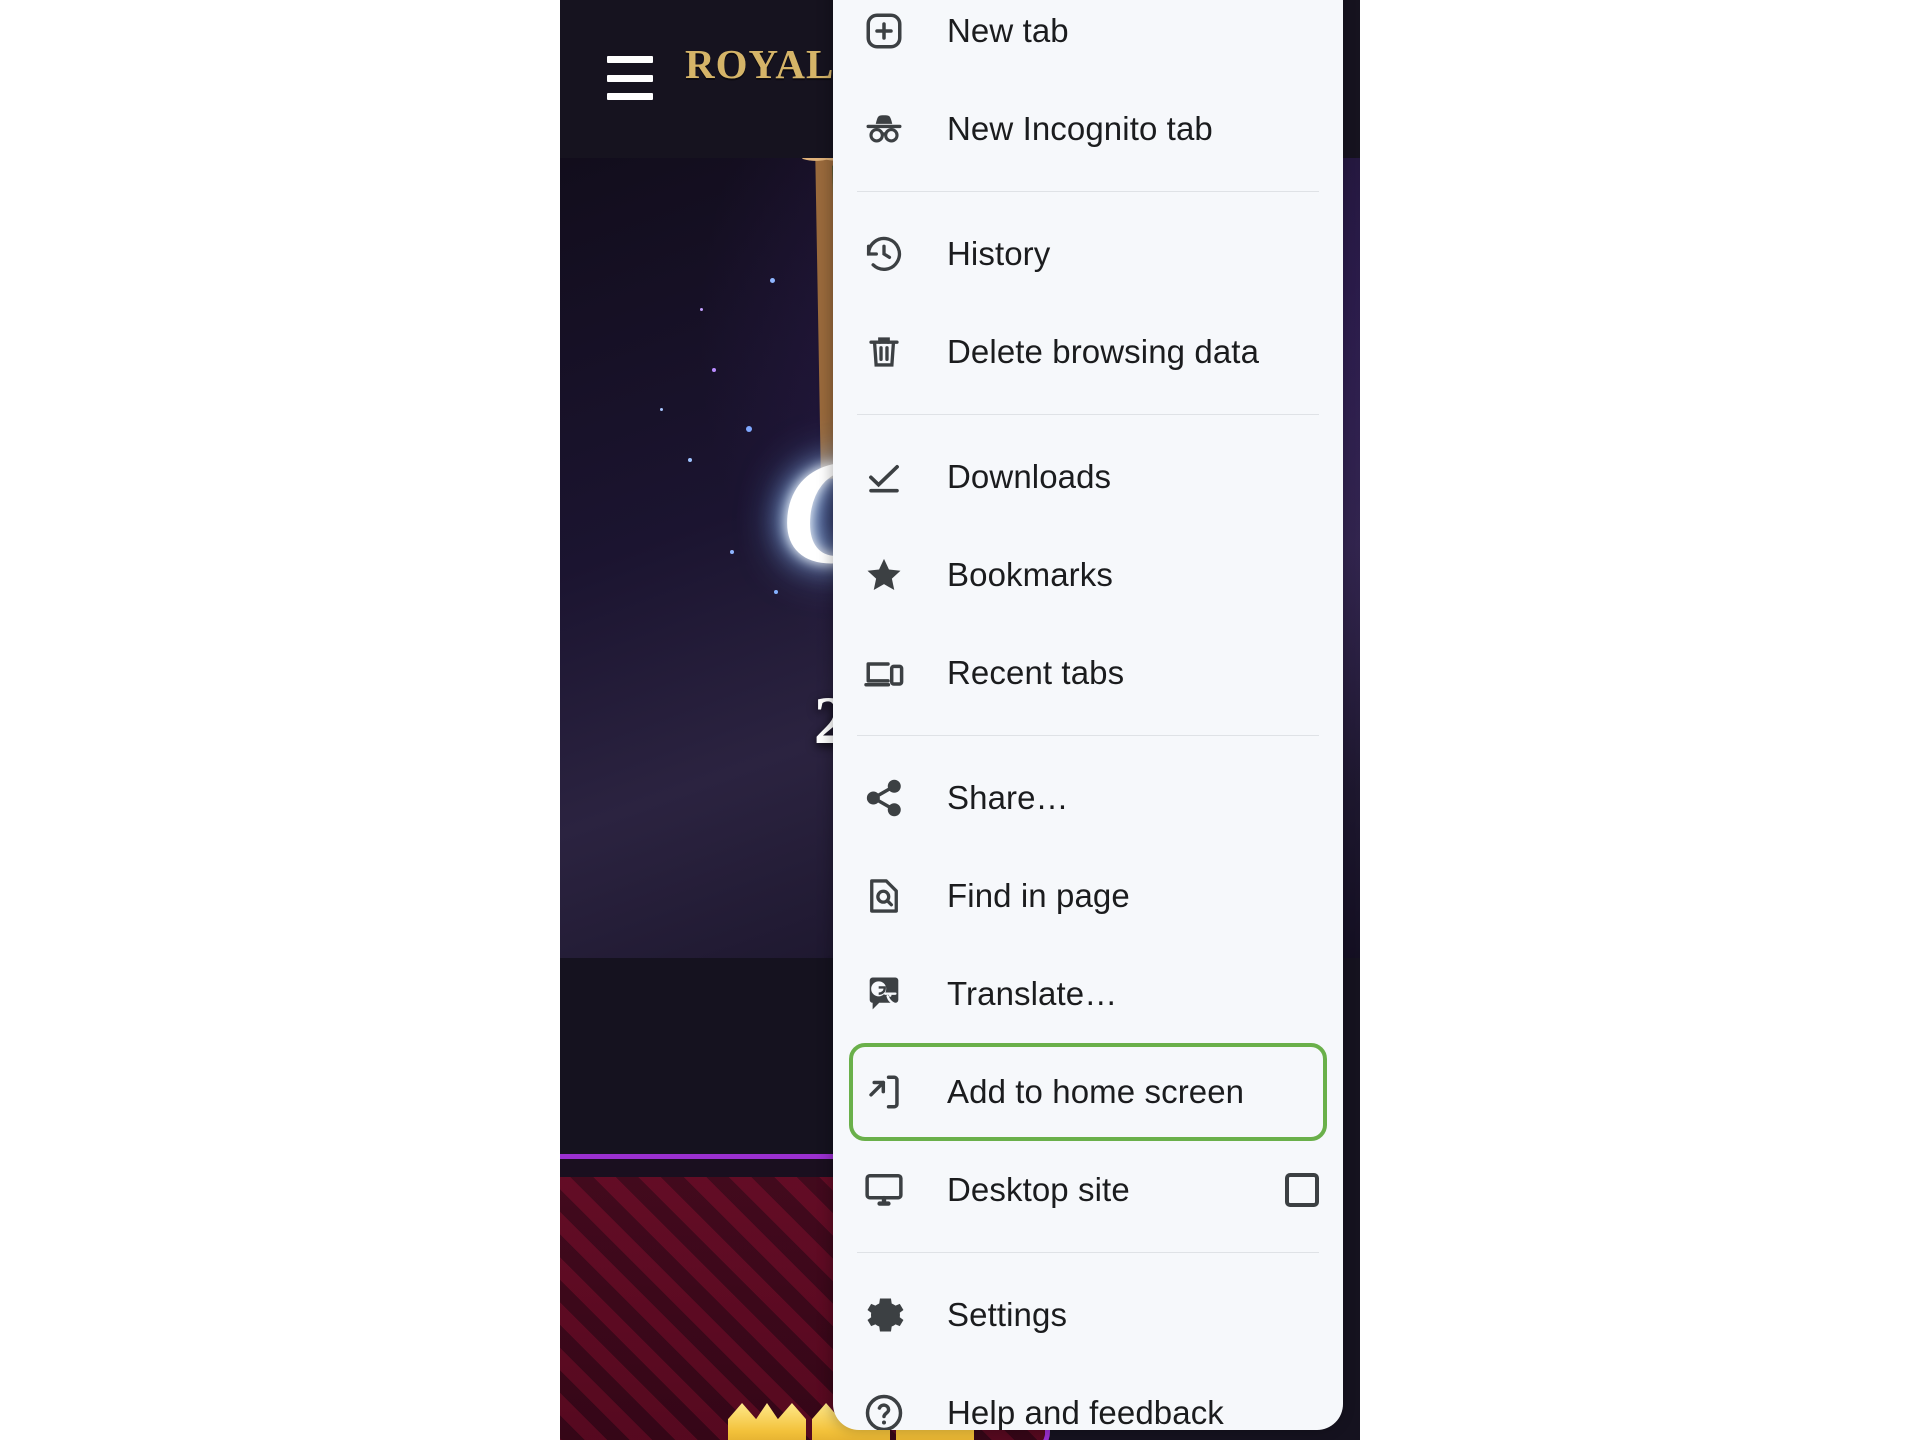 Image resolution: width=1920 pixels, height=1440 pixels. What do you see at coordinates (884, 129) in the screenshot?
I see `incognito-icon` at bounding box center [884, 129].